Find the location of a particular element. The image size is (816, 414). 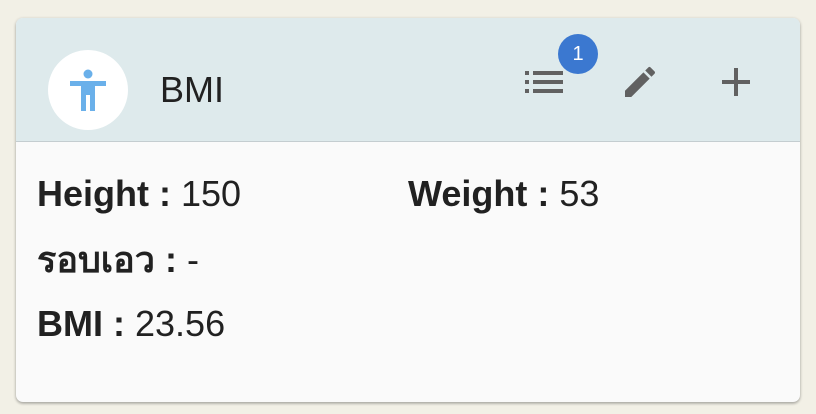

add-icon is located at coordinates (736, 82).